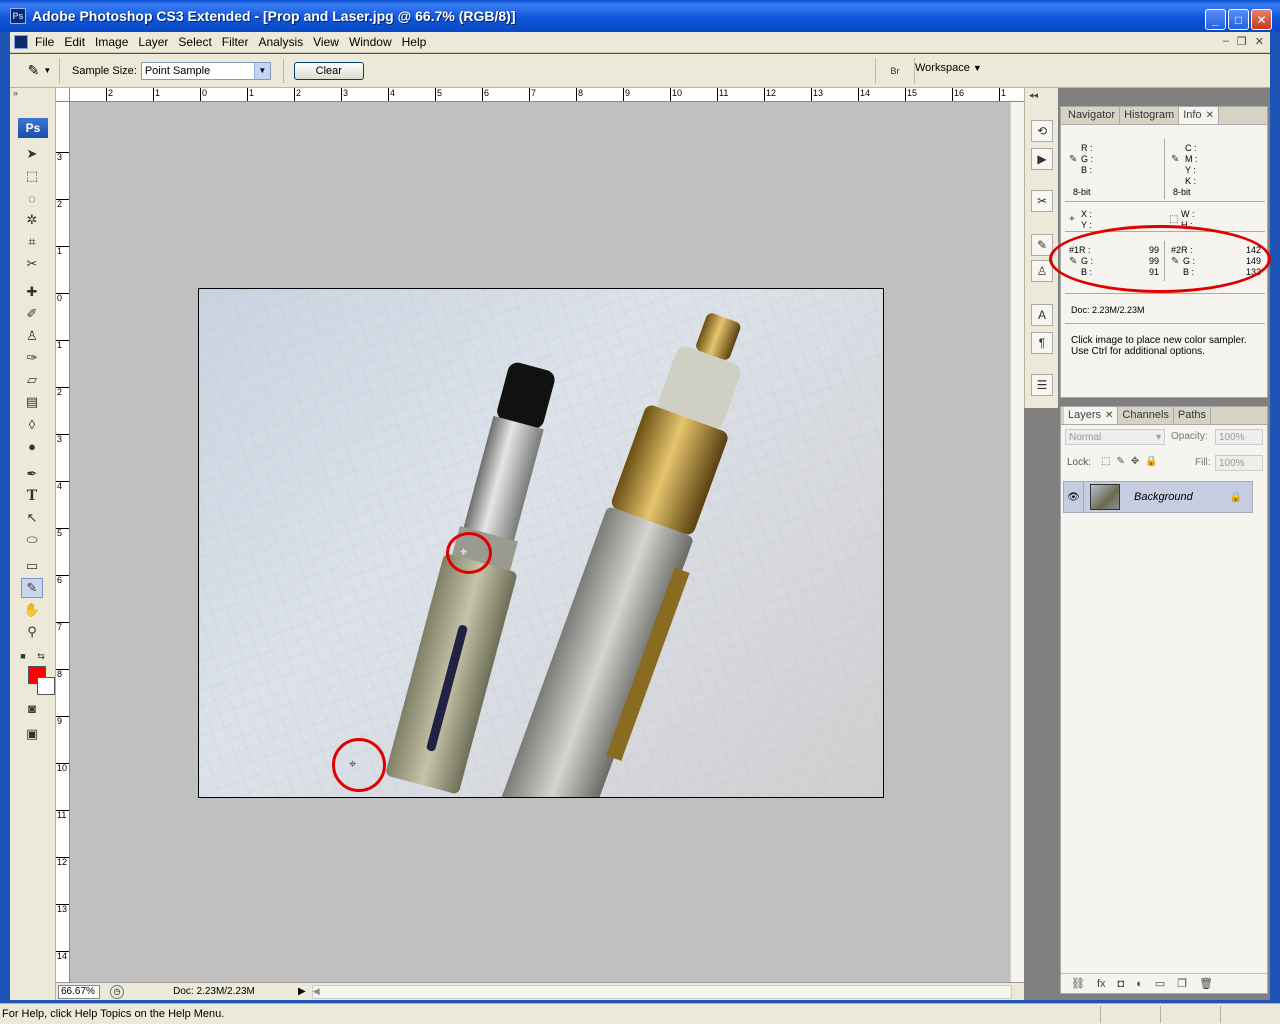 This screenshot has height=1024, width=1280. Describe the element at coordinates (1259, 41) in the screenshot. I see `doc-close-button: ✕` at that location.